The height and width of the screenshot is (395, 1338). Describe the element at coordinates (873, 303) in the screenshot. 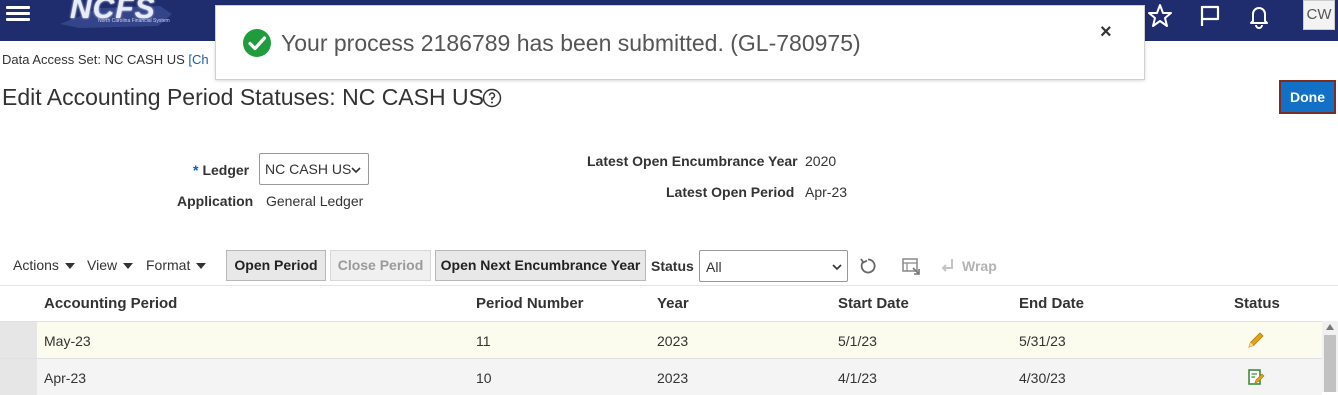

I see `column-header-start-date: Start Date` at that location.